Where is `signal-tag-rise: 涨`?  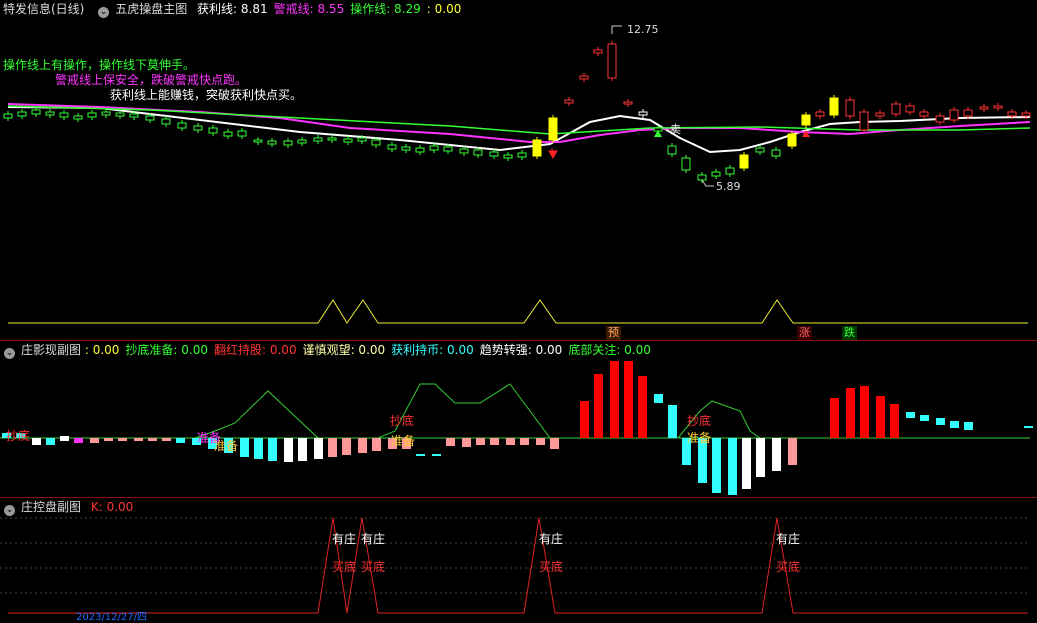 signal-tag-rise: 涨 is located at coordinates (804, 333).